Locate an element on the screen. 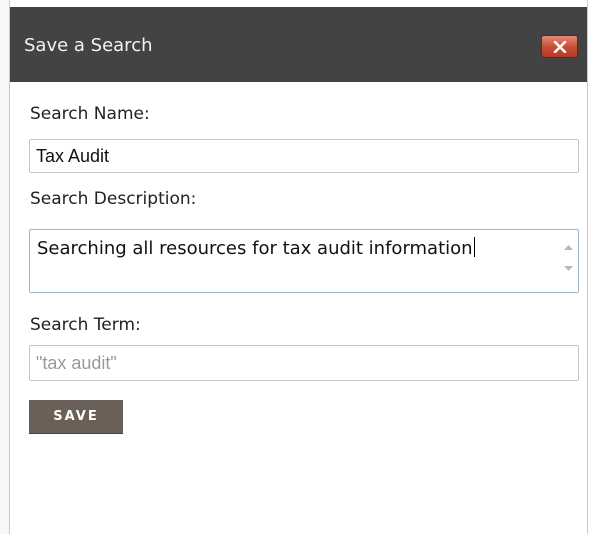 Image resolution: width=590 pixels, height=534 pixels. scroll-up-arrow-icon is located at coordinates (568, 247).